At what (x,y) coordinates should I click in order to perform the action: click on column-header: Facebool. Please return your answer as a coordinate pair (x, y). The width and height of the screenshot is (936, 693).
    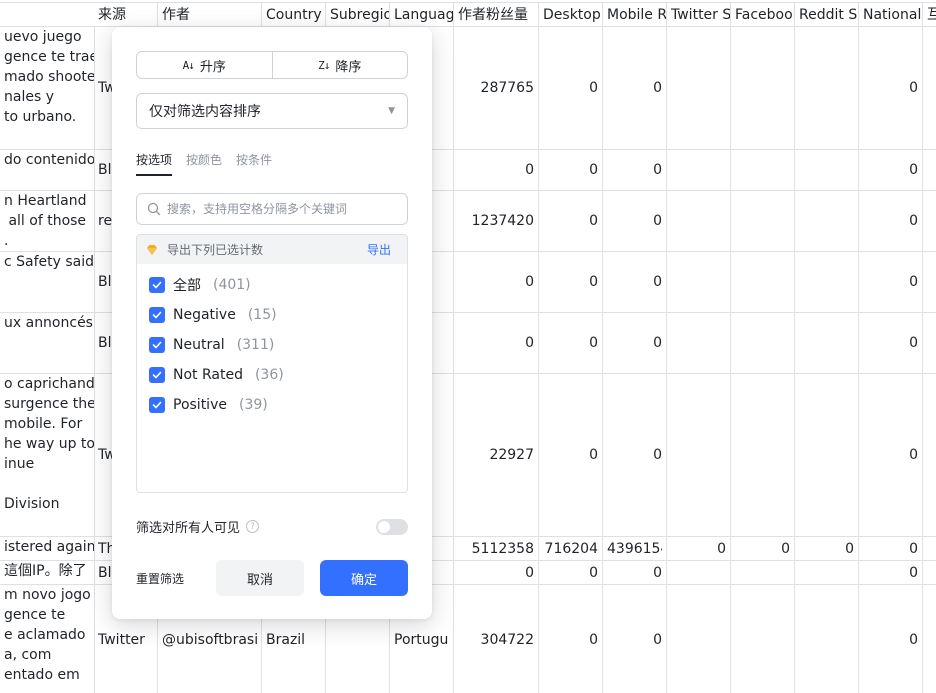
    Looking at the image, I should click on (763, 14).